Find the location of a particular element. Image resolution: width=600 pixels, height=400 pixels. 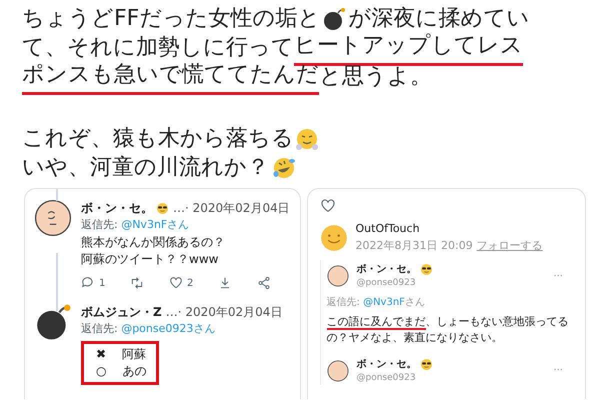

underlined-text: ヒートアップしてレス is located at coordinates (408, 47).